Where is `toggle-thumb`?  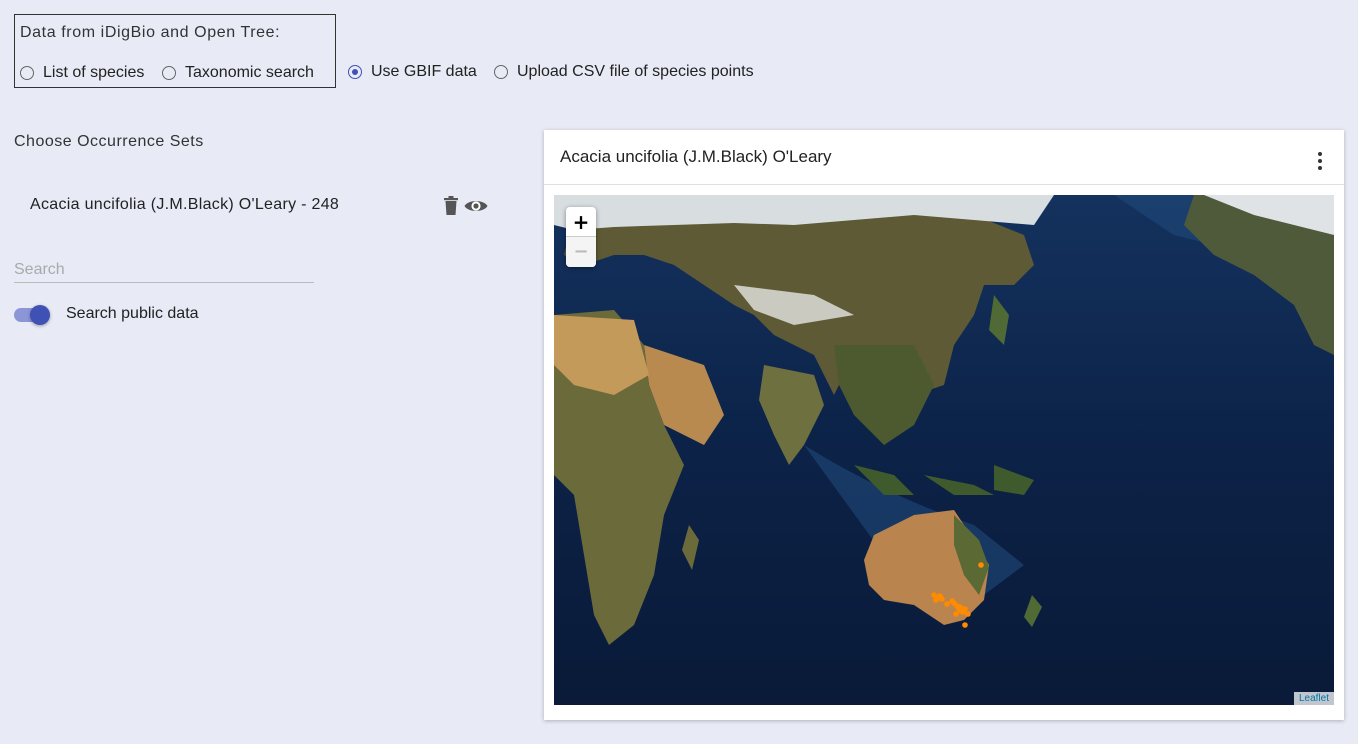 toggle-thumb is located at coordinates (40, 315).